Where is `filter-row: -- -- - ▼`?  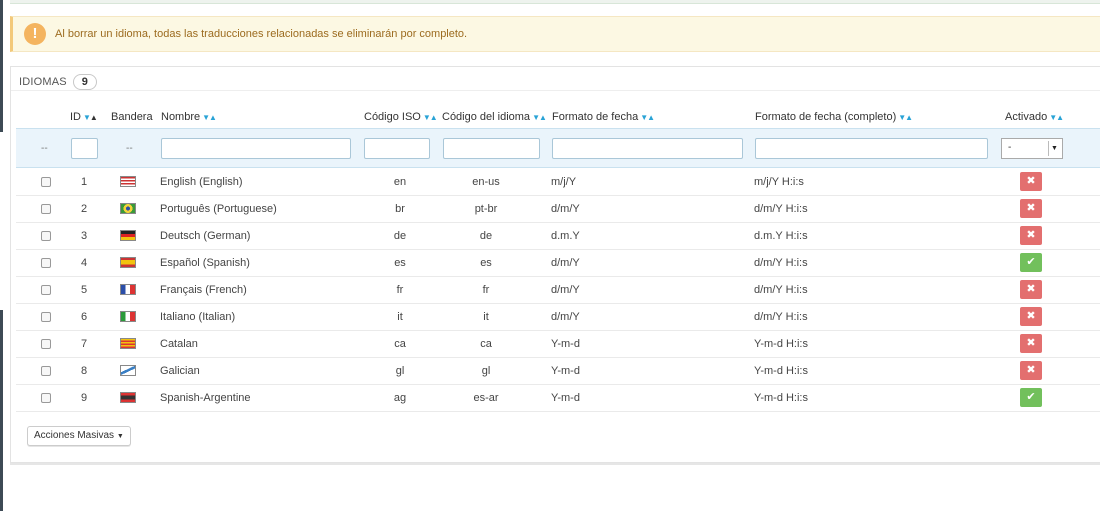 filter-row: -- -- - ▼ is located at coordinates (558, 148).